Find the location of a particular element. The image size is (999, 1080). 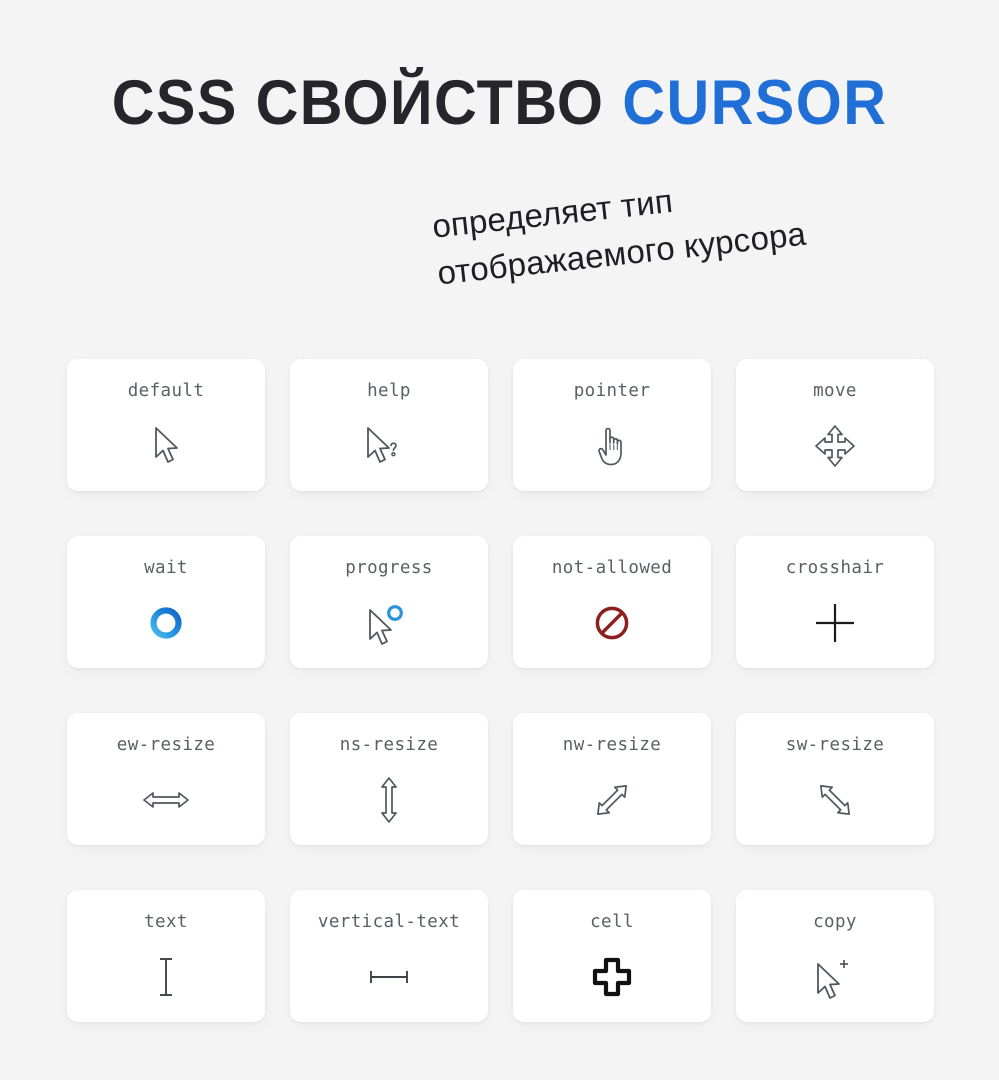

card-label: not-allowed is located at coordinates (612, 568).